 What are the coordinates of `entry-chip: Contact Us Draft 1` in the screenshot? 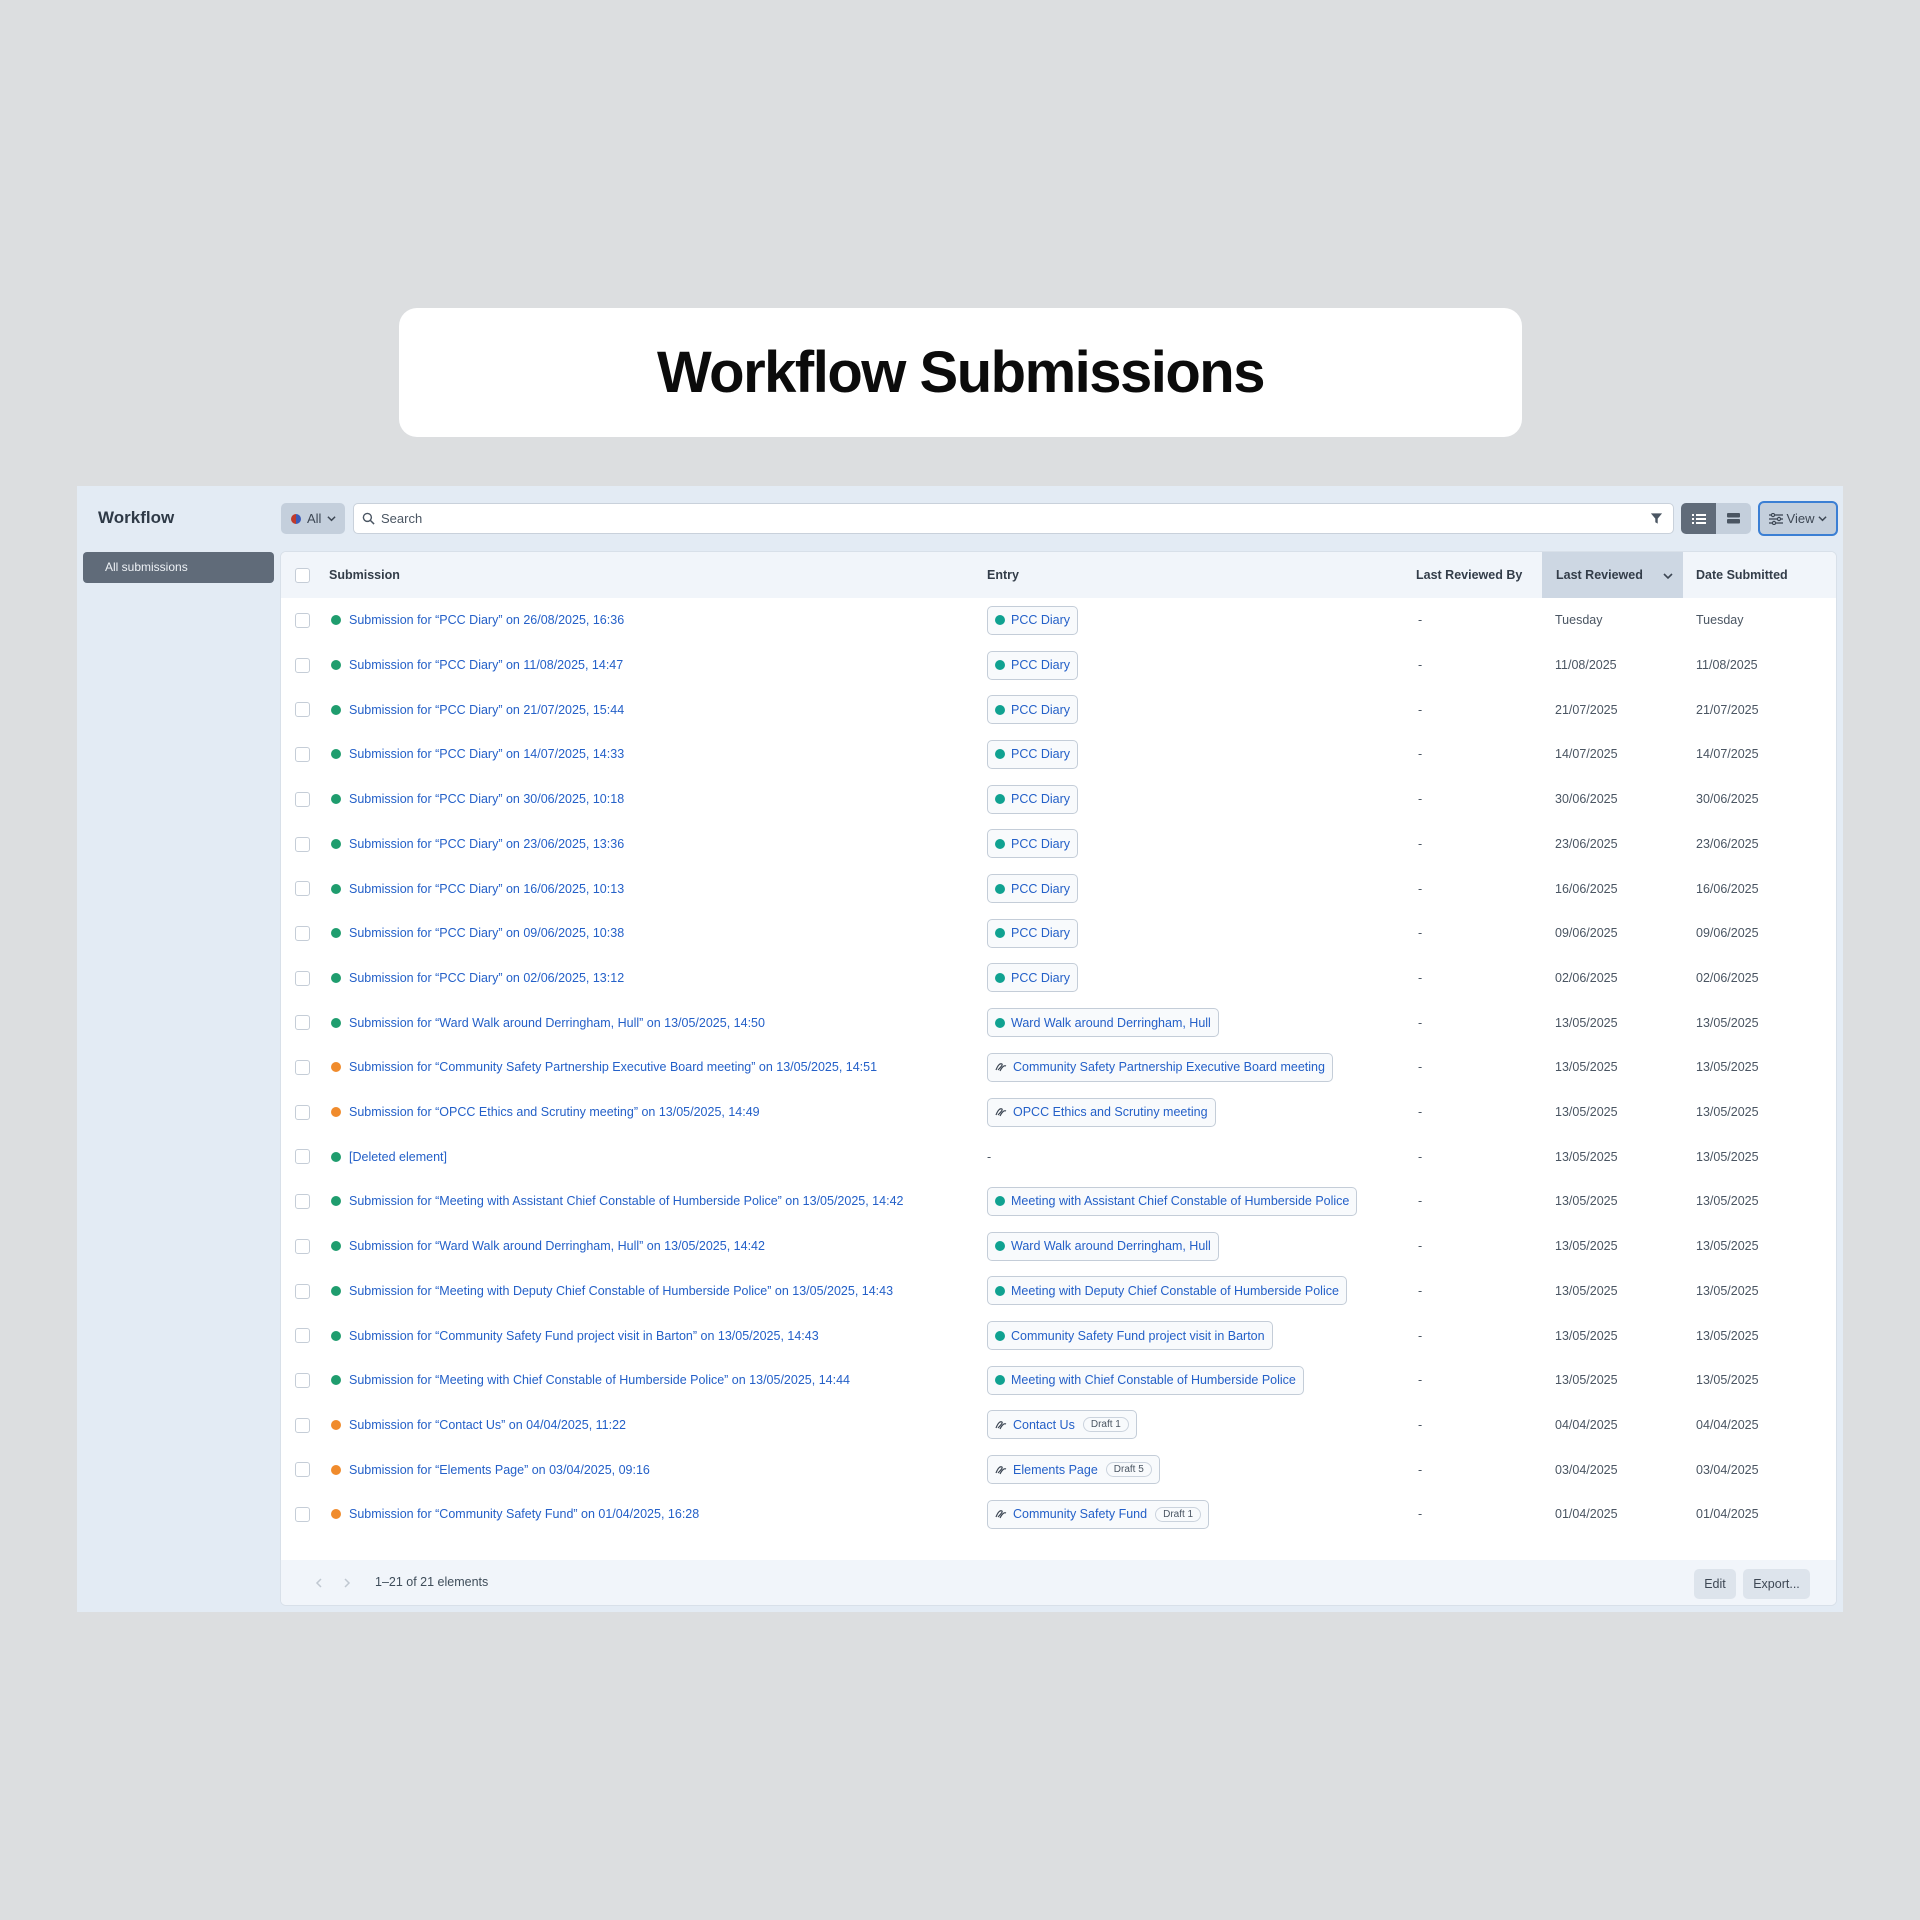 It's located at (1062, 1425).